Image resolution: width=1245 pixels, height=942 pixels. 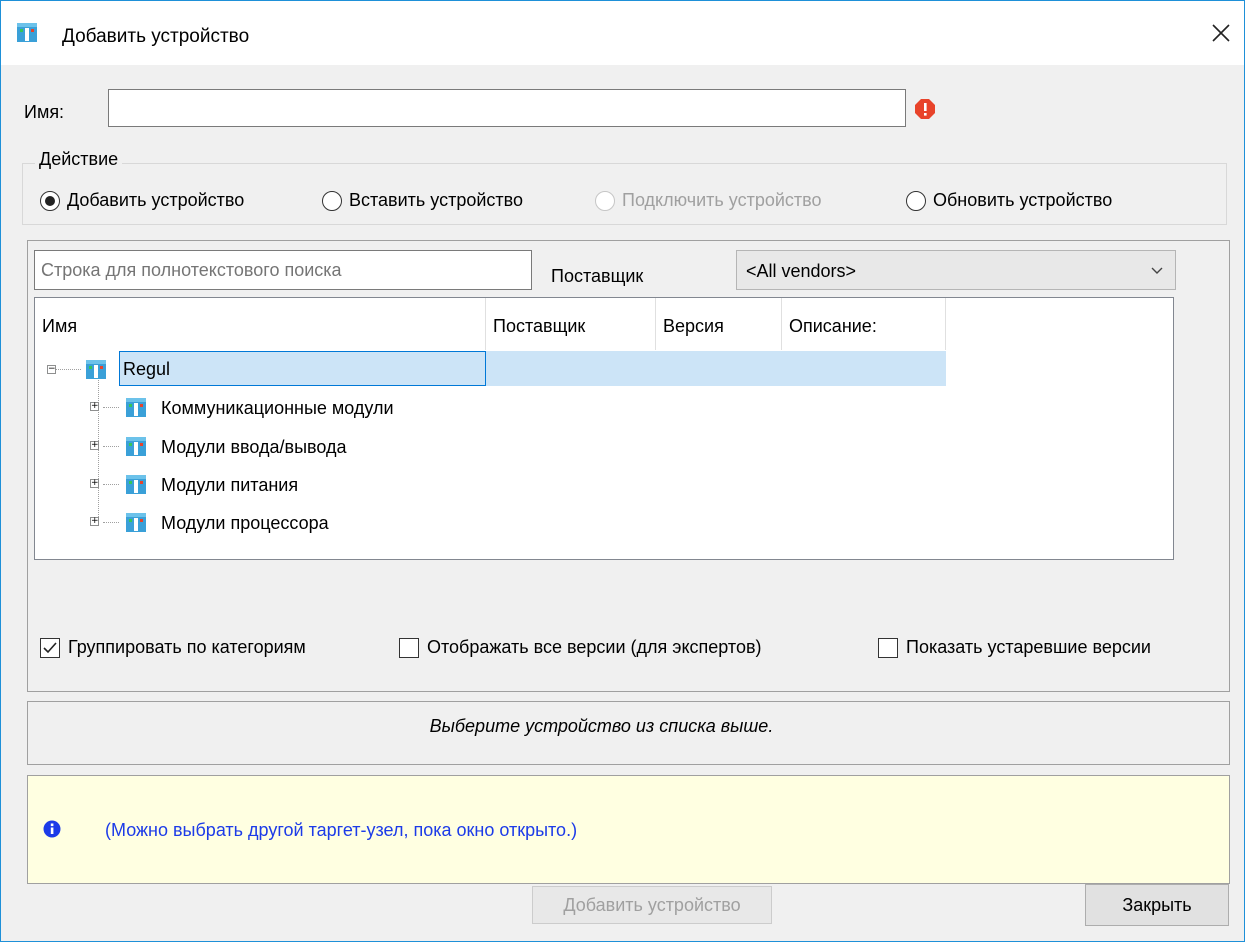 I want to click on error-icon, so click(x=925, y=109).